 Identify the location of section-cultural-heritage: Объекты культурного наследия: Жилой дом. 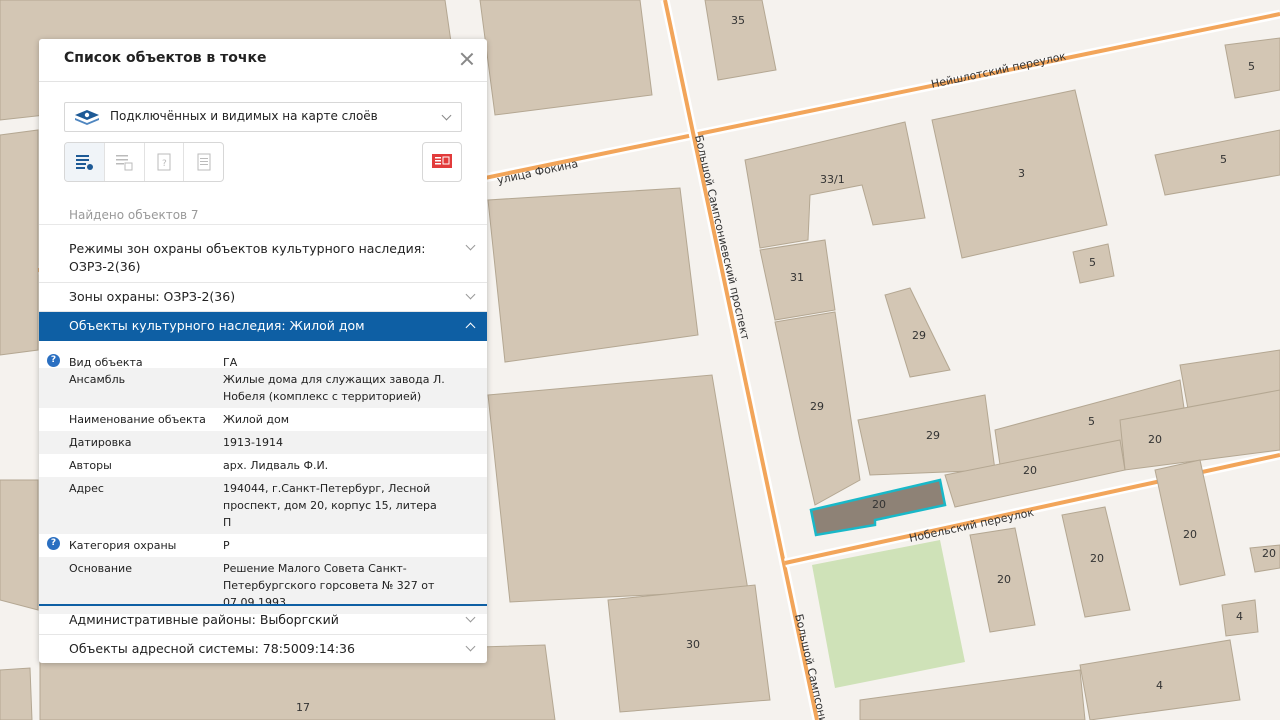
(263, 326).